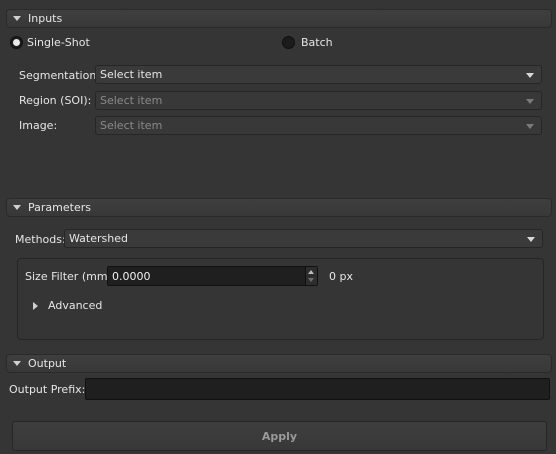  Describe the element at coordinates (38, 125) in the screenshot. I see `image-label: Image:` at that location.